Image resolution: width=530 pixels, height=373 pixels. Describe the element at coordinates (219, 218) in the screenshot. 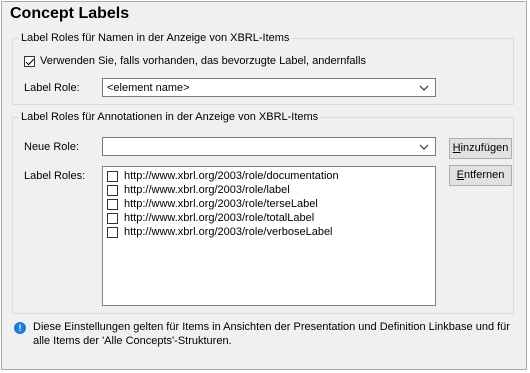

I see `role-label: http://www.xbrl.org/2003/role/totalLabel` at that location.